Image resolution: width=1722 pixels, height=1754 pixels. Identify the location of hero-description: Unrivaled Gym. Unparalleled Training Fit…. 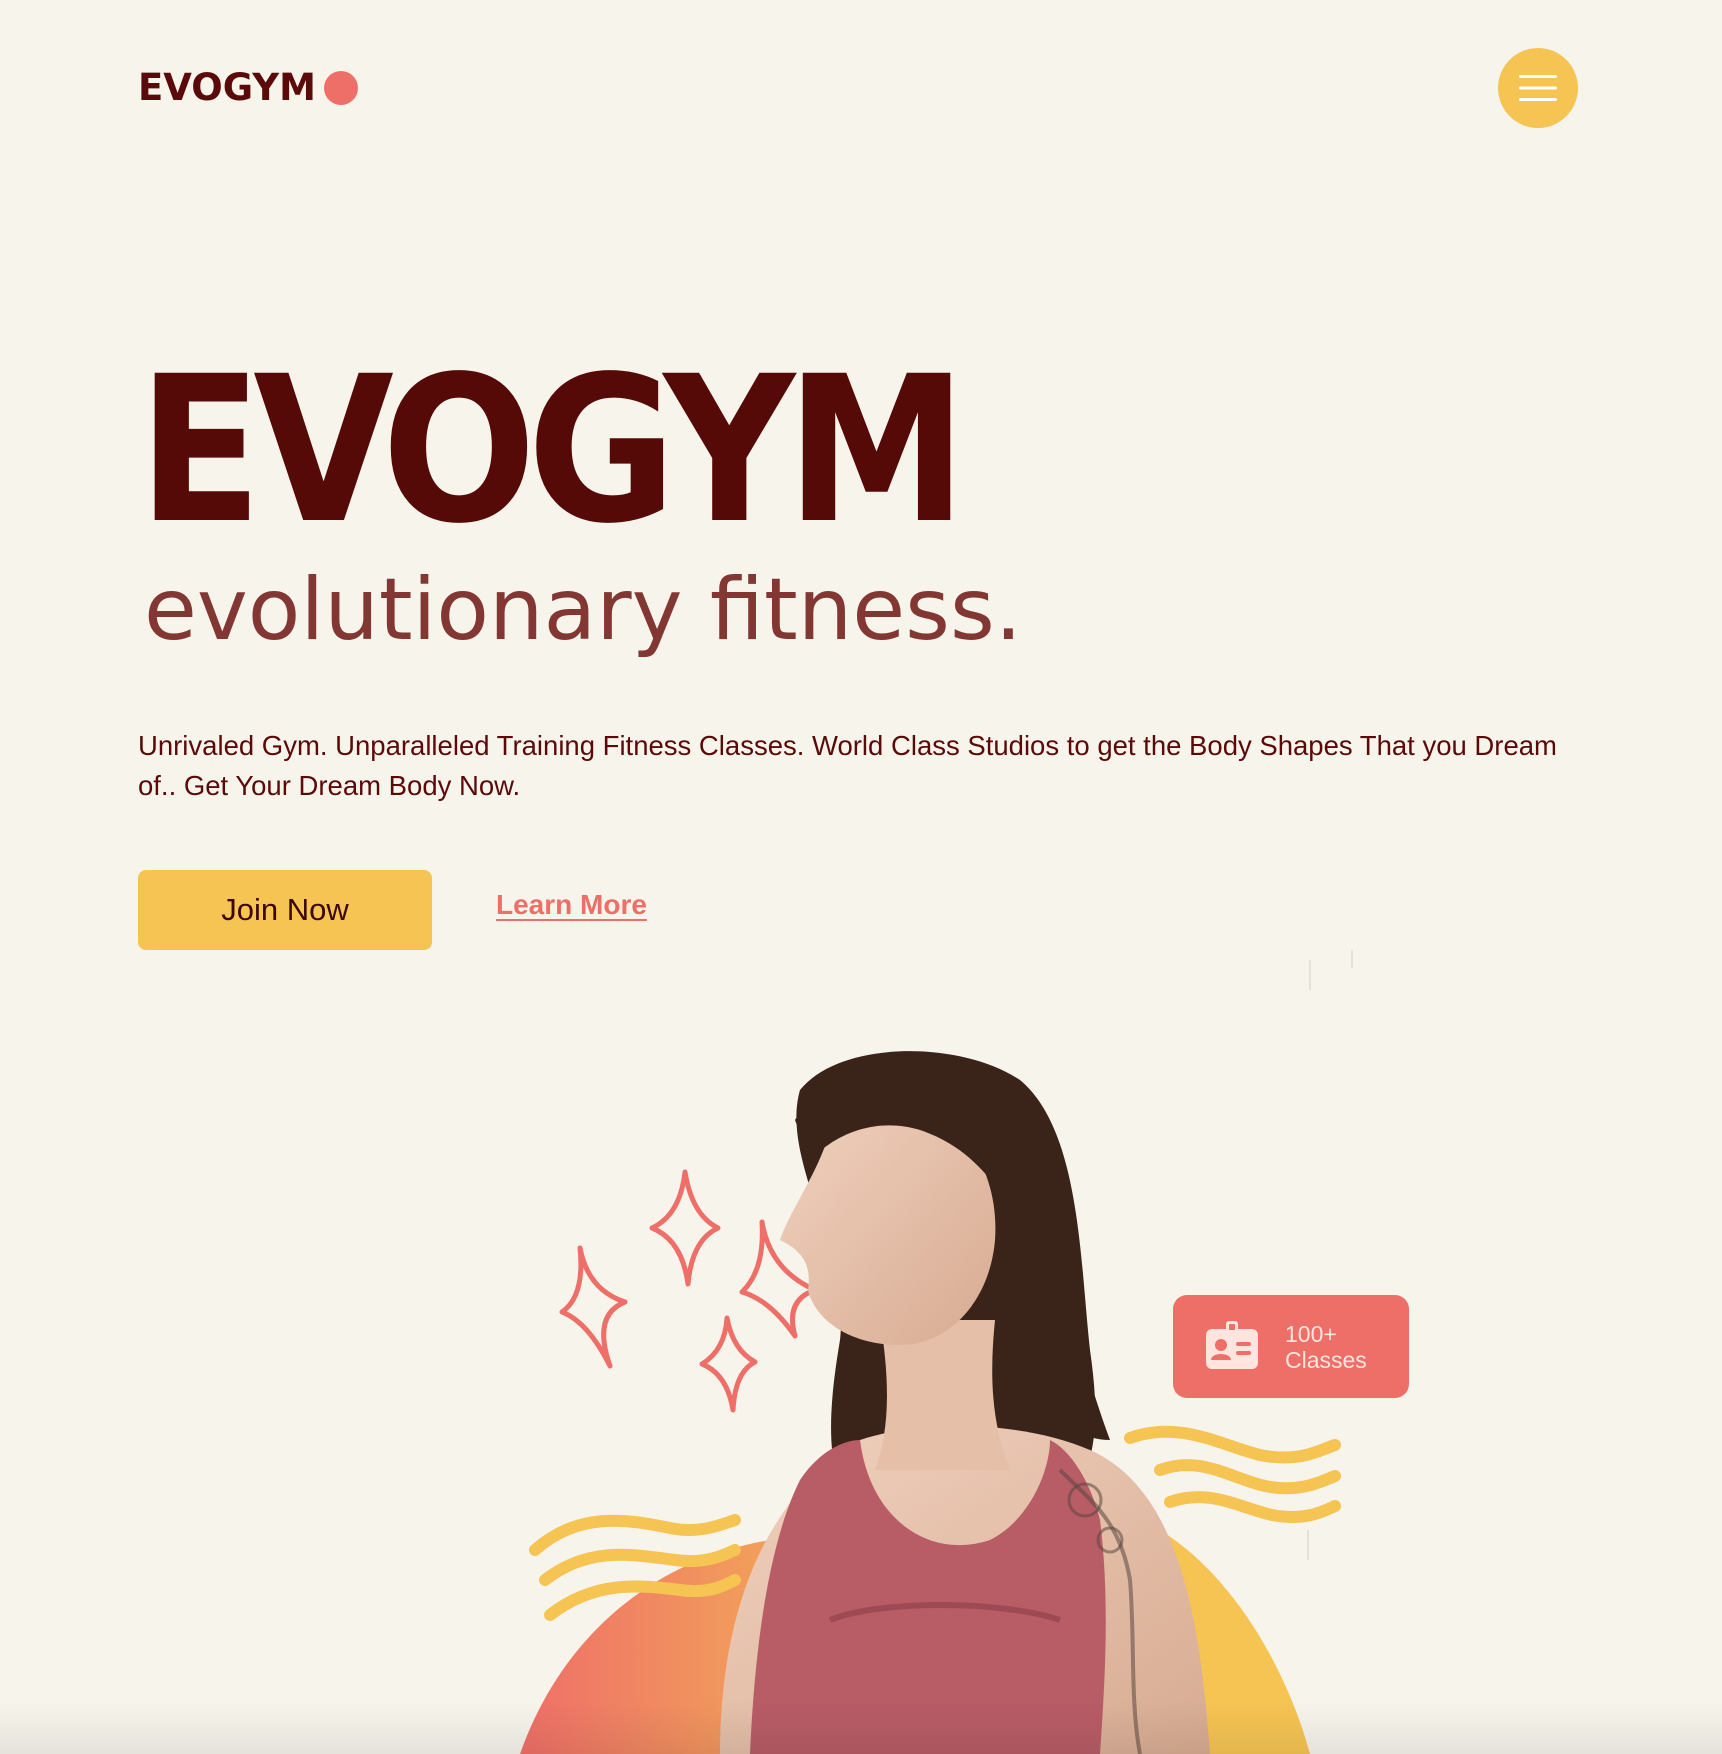
(847, 765).